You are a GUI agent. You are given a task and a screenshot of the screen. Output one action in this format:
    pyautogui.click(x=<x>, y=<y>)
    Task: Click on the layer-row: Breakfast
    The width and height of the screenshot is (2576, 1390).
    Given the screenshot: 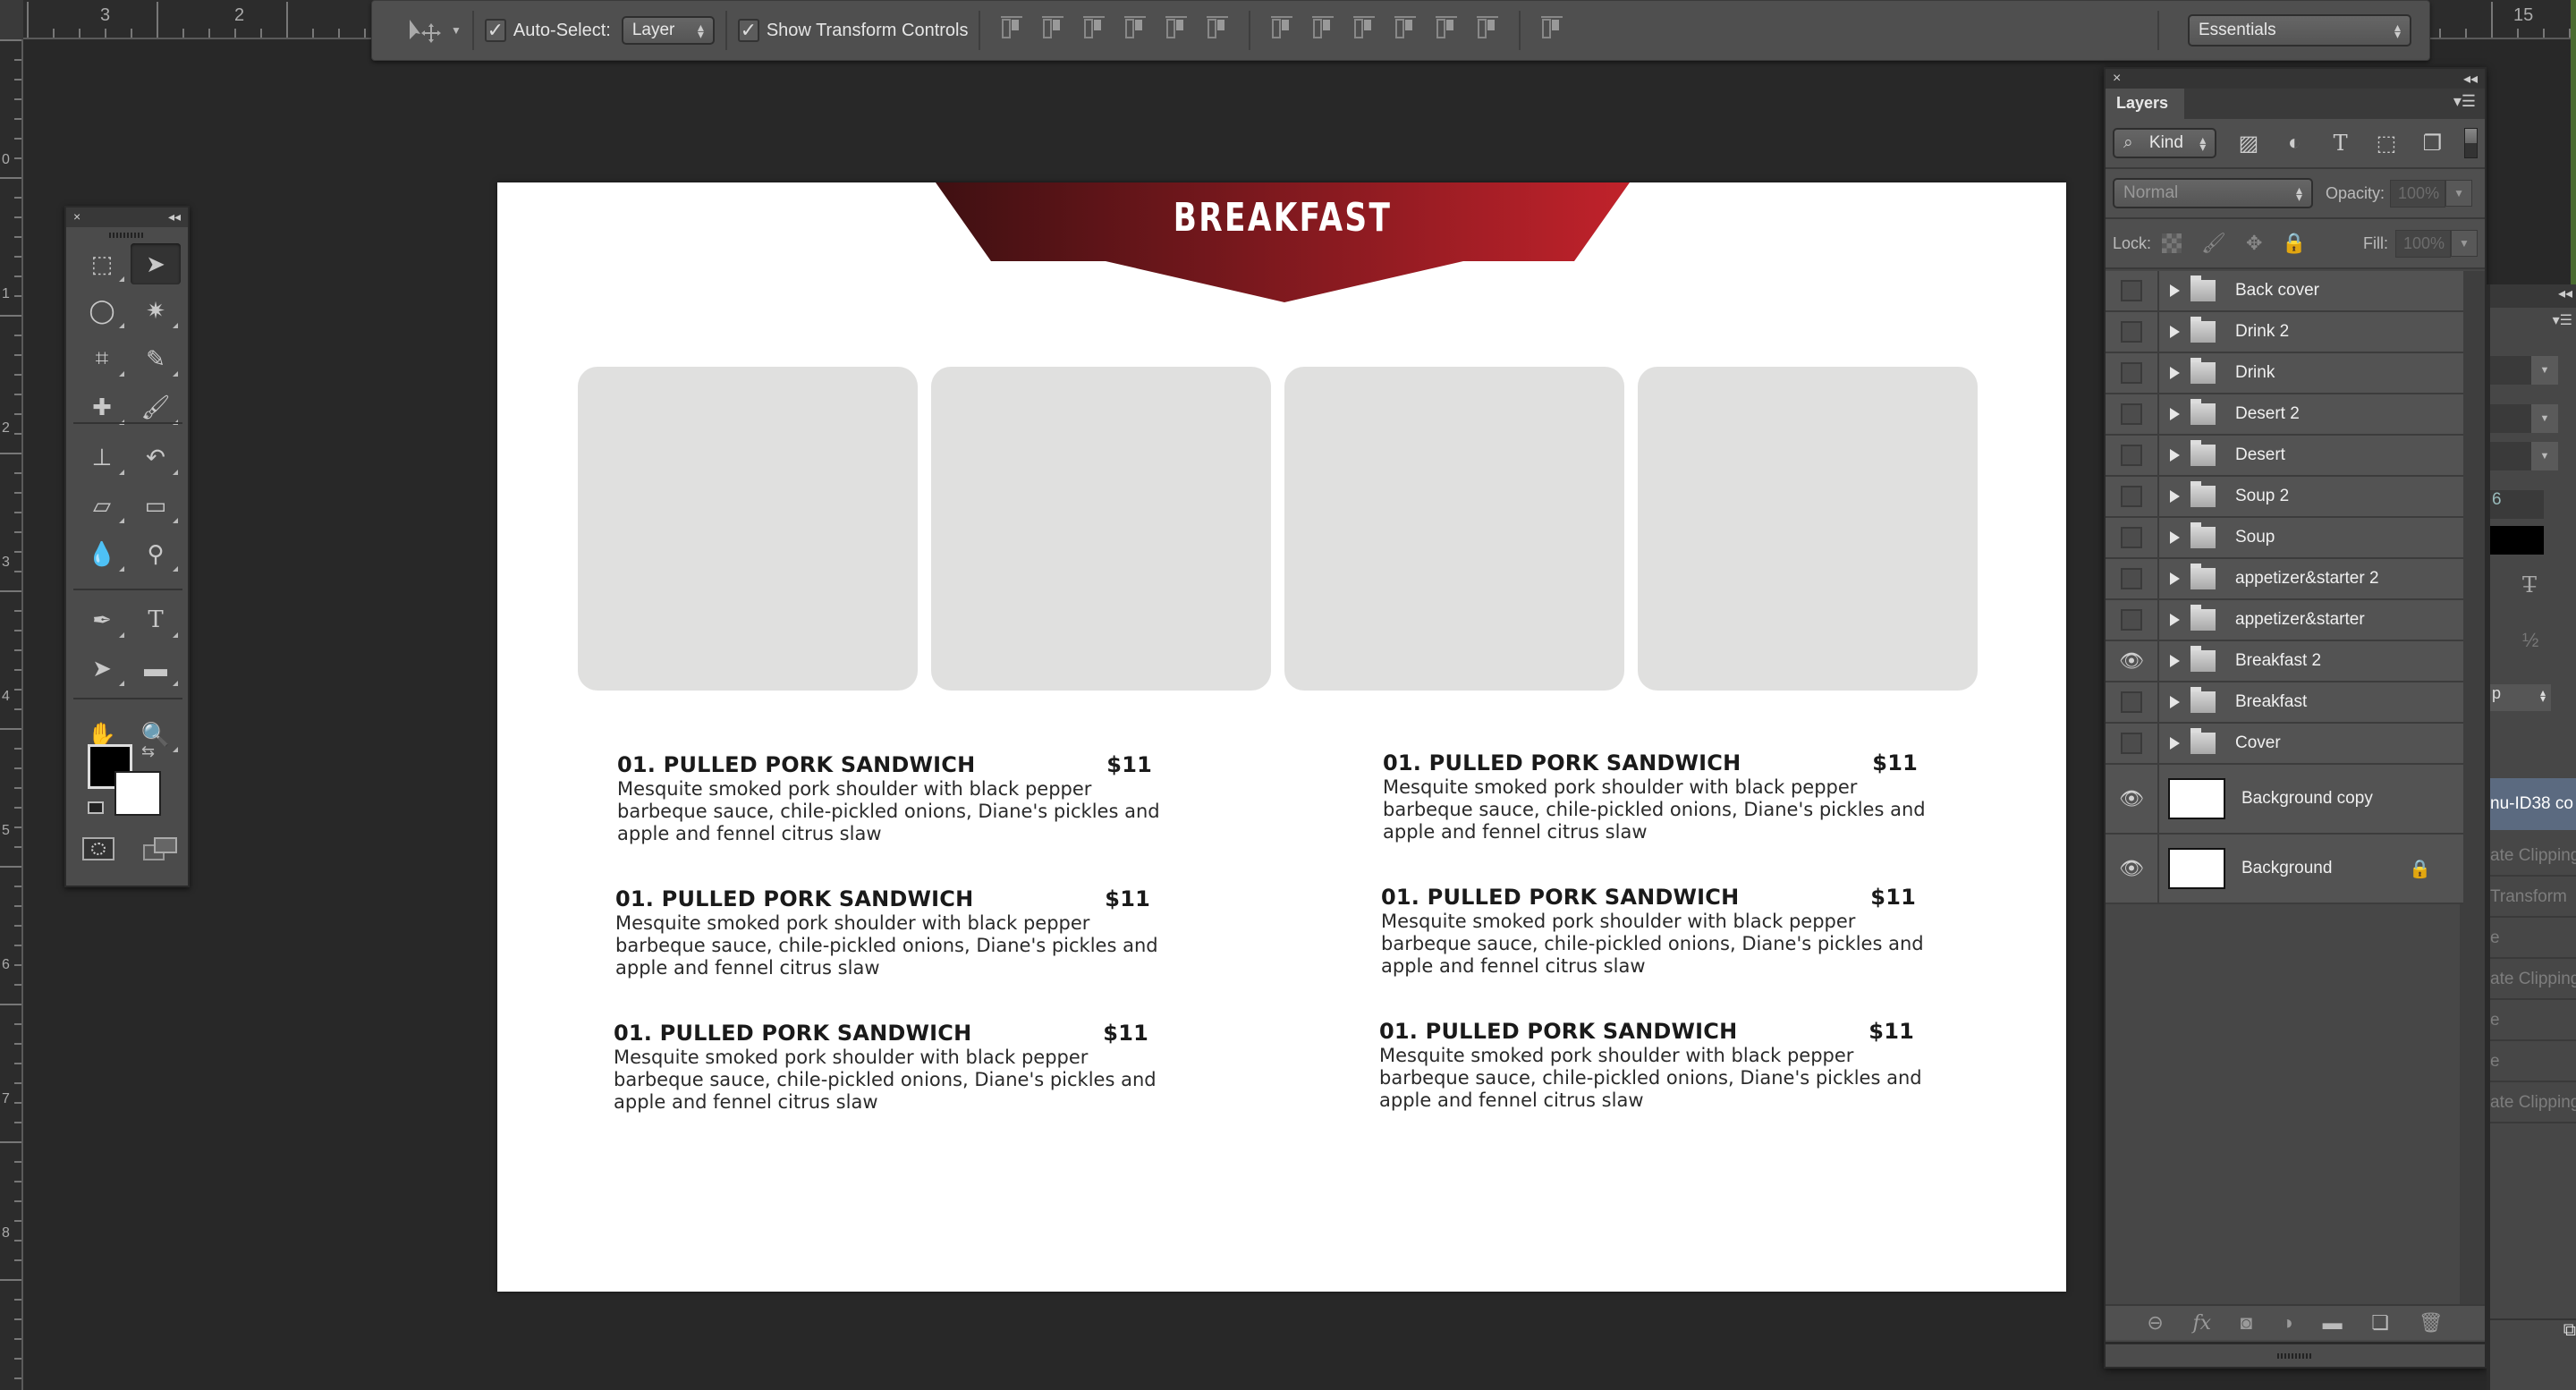 What is the action you would take?
    pyautogui.click(x=2284, y=703)
    